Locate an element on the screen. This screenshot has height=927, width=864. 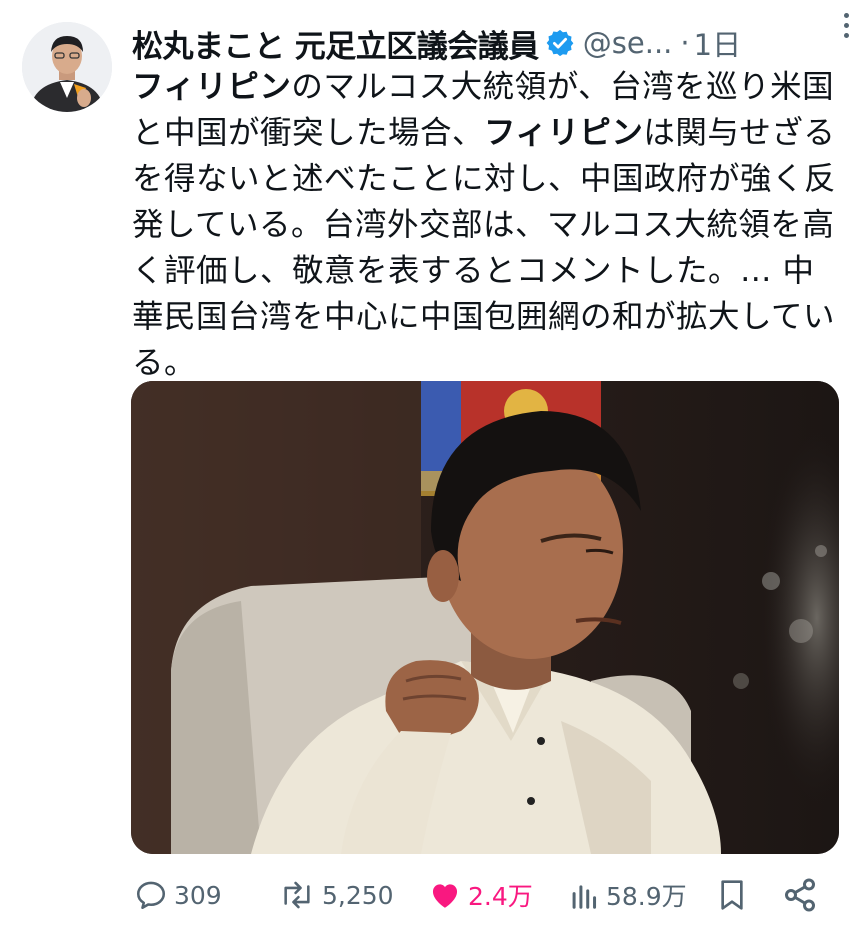
share-icon is located at coordinates (800, 895).